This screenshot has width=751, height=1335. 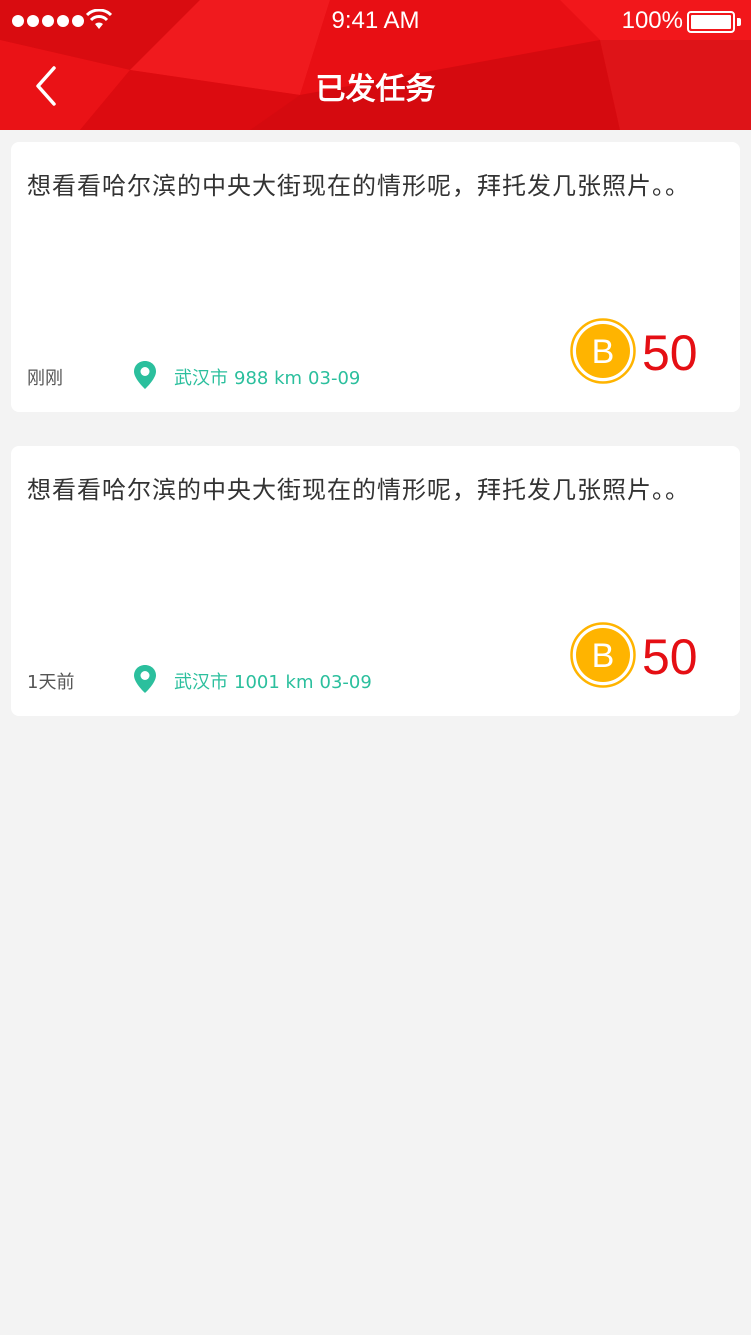 I want to click on task-posted-time: 1天前, so click(x=51, y=682).